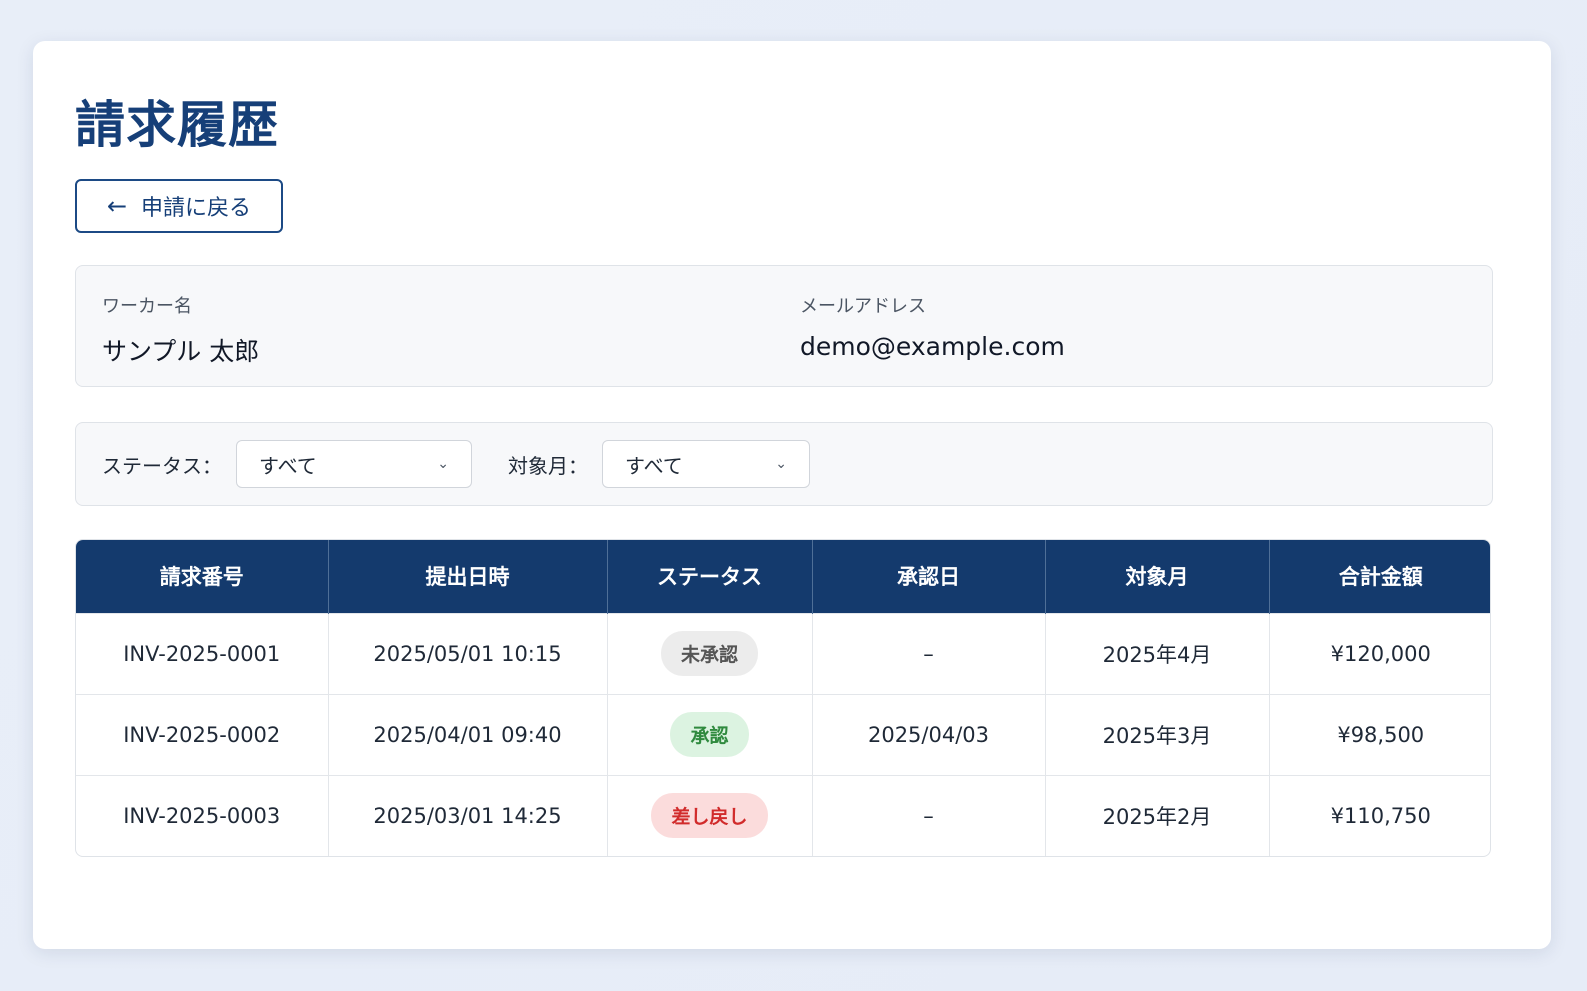 This screenshot has width=1587, height=991. I want to click on approved-date-cell: 2025/04/03, so click(929, 734).